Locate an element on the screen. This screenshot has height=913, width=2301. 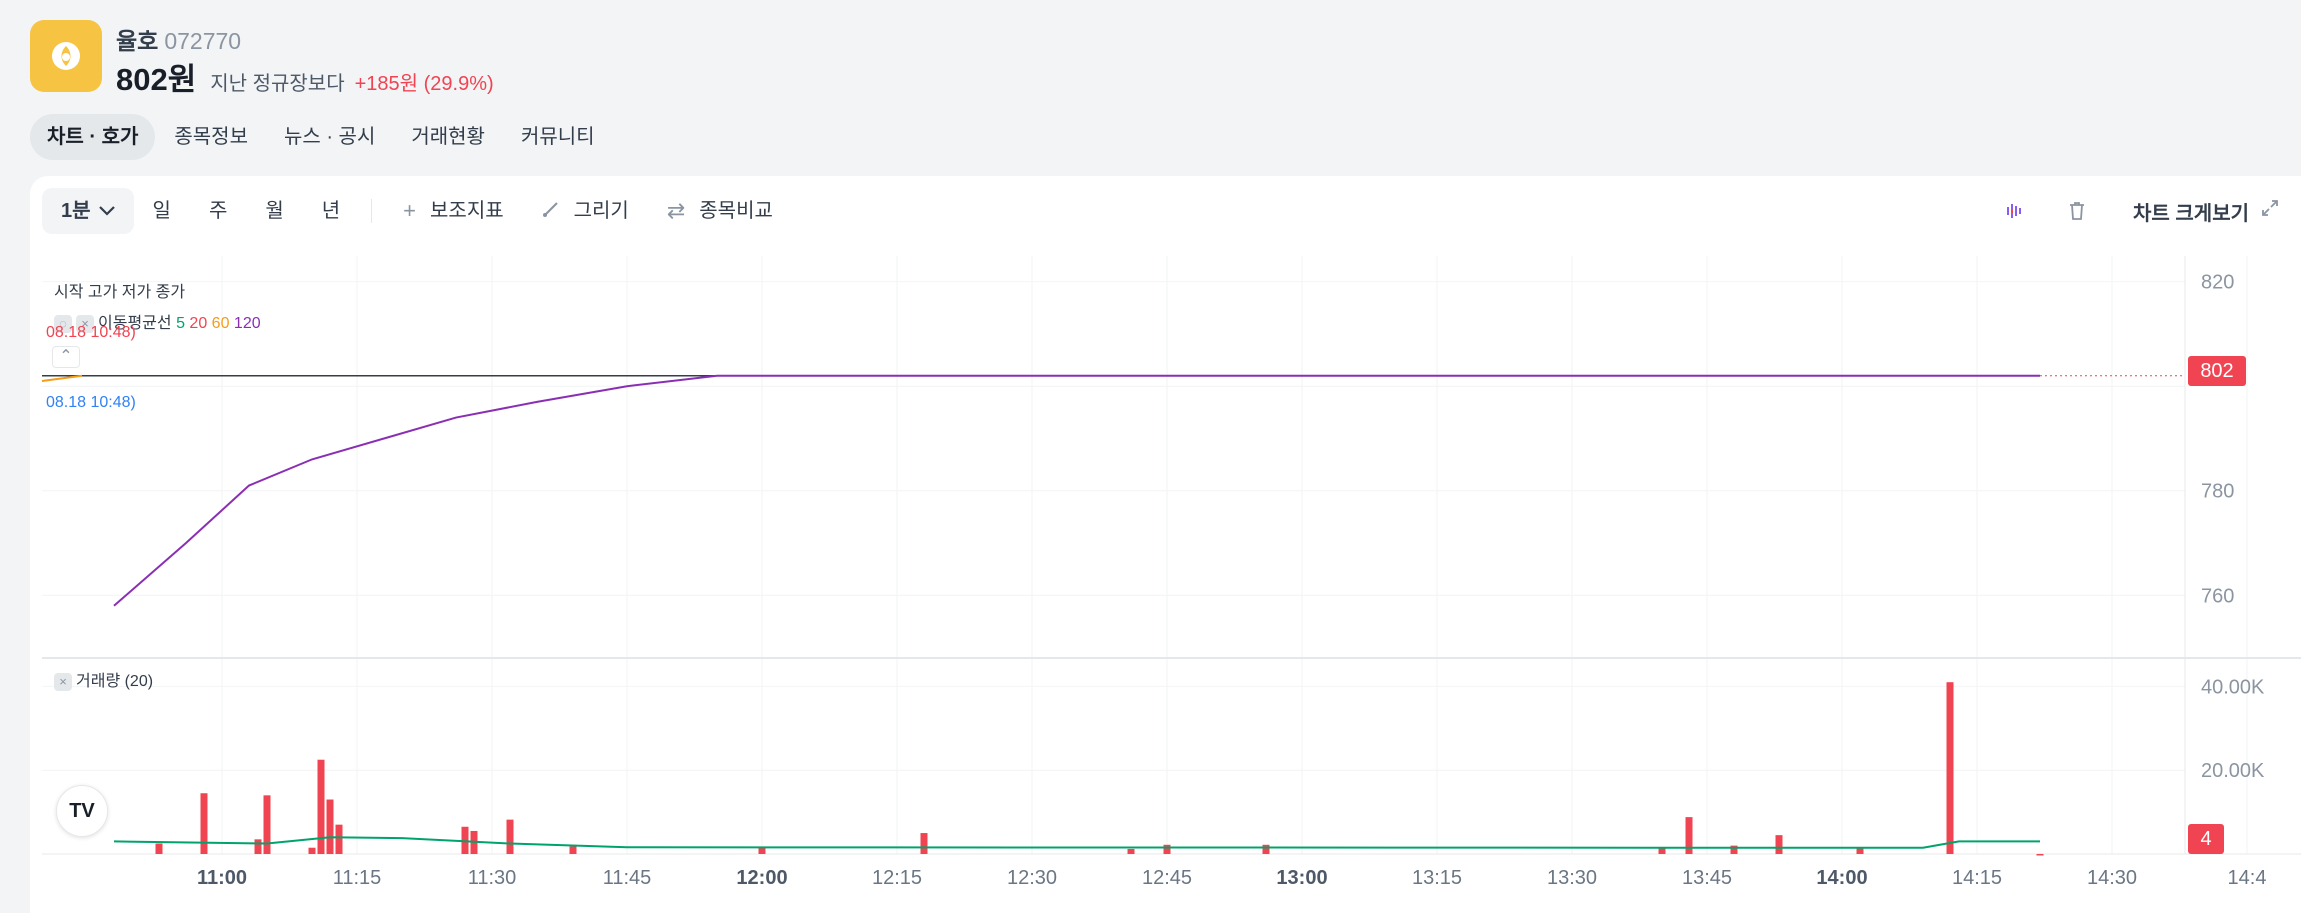
time-tick-label: 12:45 is located at coordinates (1167, 878).